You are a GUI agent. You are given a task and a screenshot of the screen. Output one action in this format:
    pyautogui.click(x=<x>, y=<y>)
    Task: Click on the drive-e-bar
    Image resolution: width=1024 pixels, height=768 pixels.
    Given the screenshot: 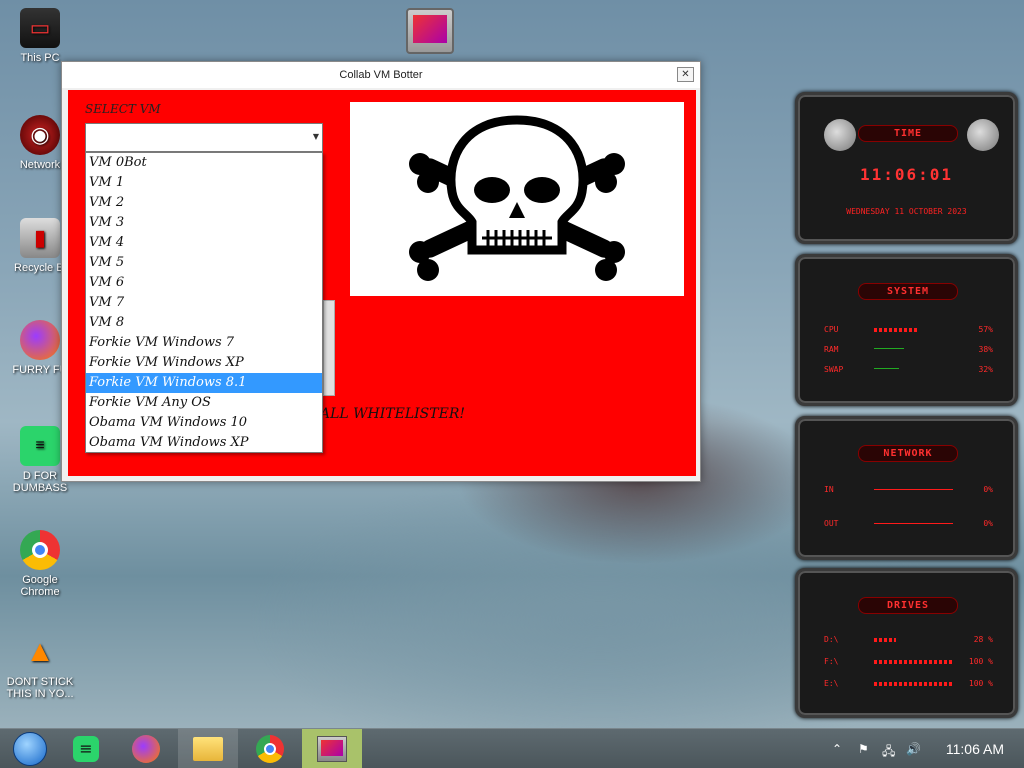 What is the action you would take?
    pyautogui.click(x=913, y=683)
    